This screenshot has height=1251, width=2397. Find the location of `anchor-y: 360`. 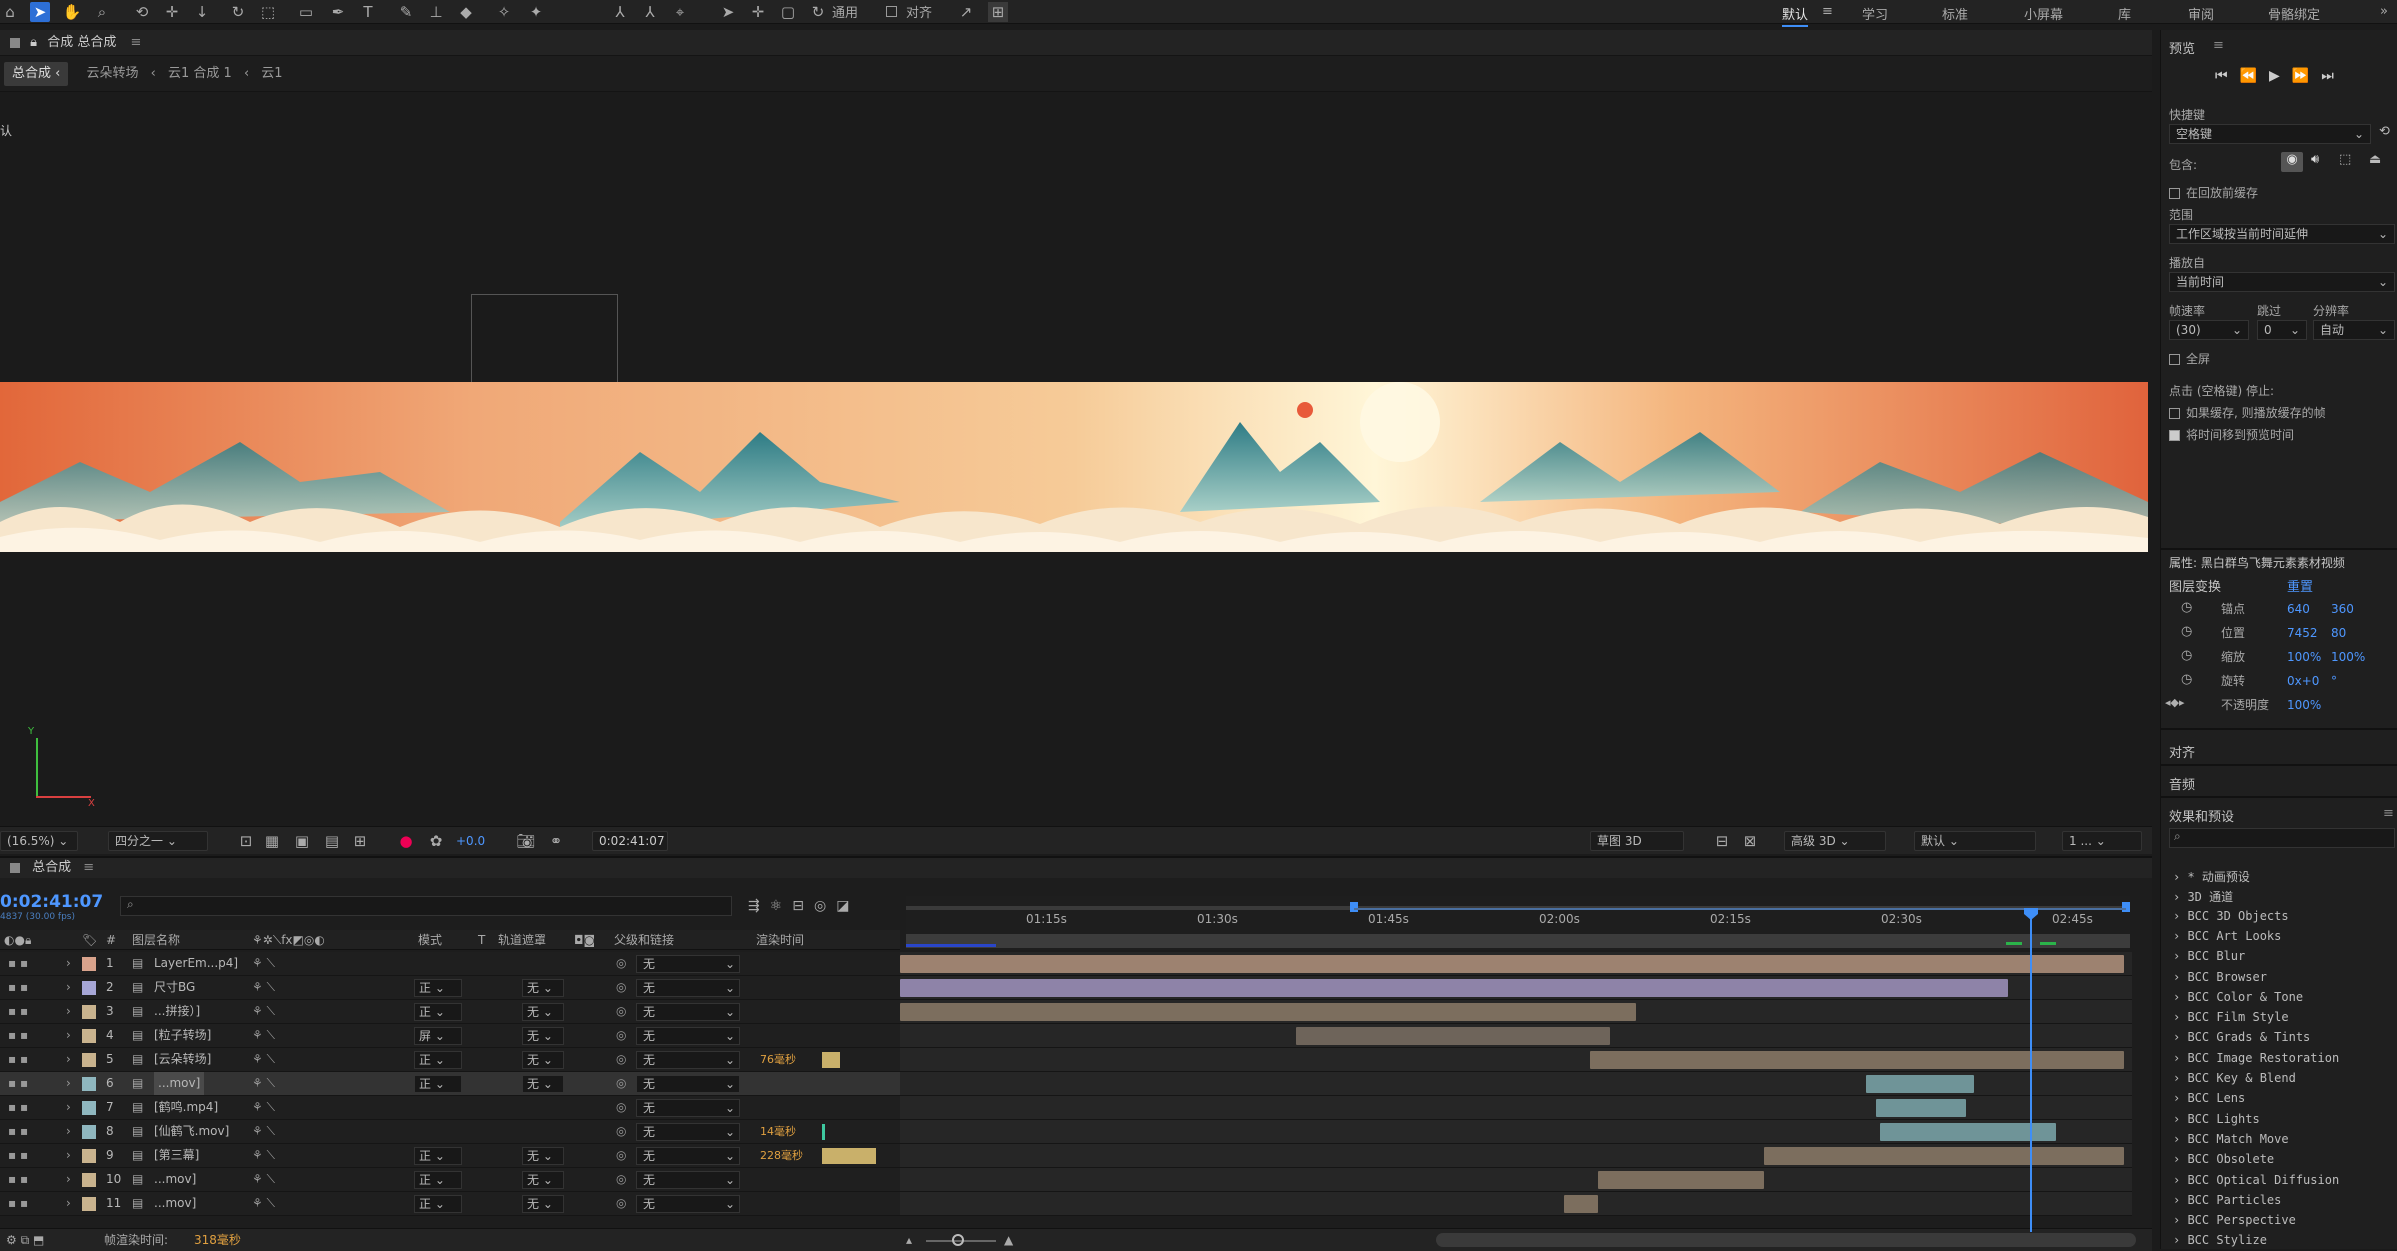

anchor-y: 360 is located at coordinates (2342, 609).